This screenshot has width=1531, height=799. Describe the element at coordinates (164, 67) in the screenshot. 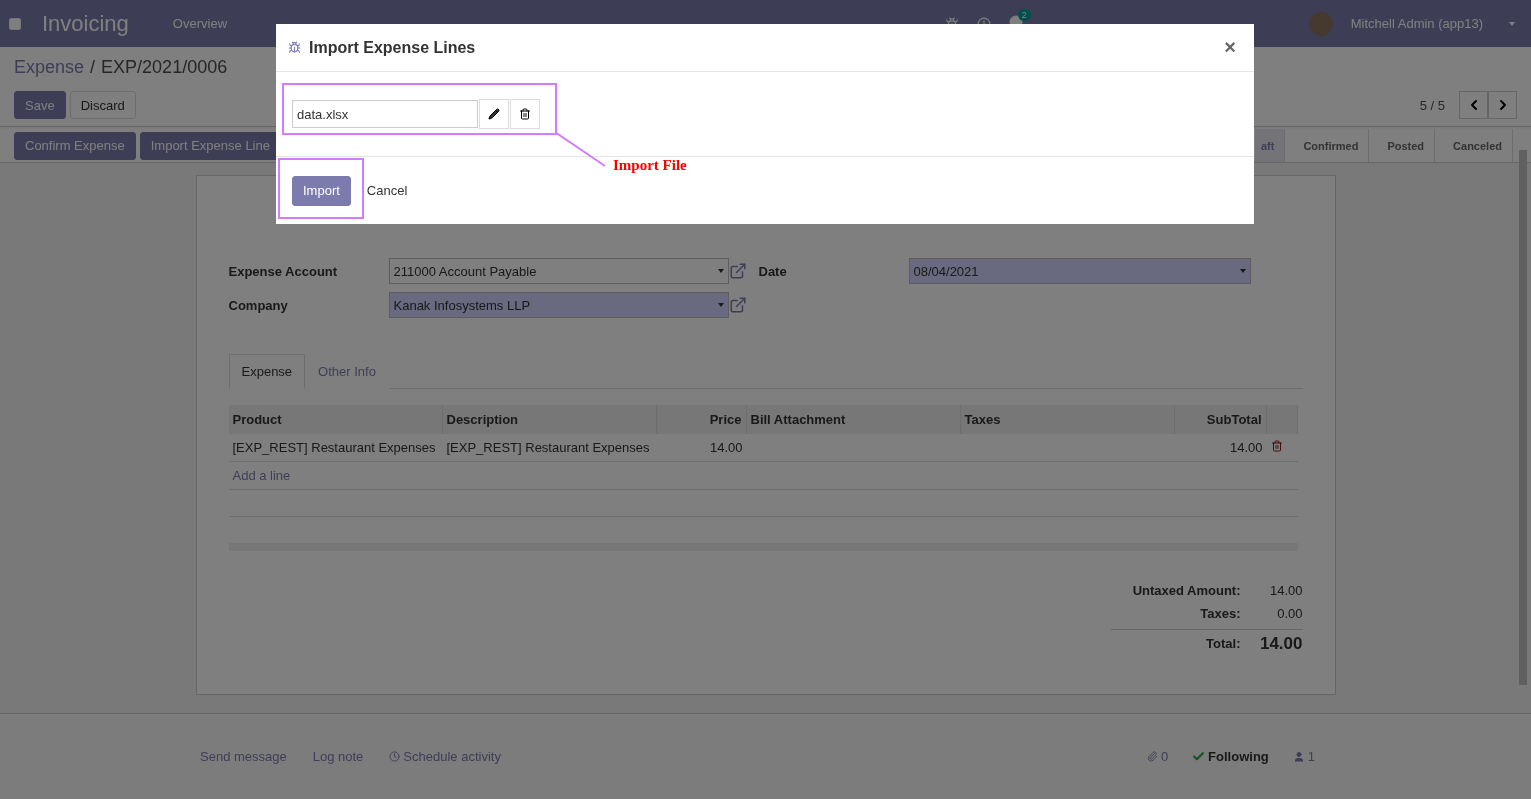

I see `breadcrumb-current: EXP/2021/0006` at that location.